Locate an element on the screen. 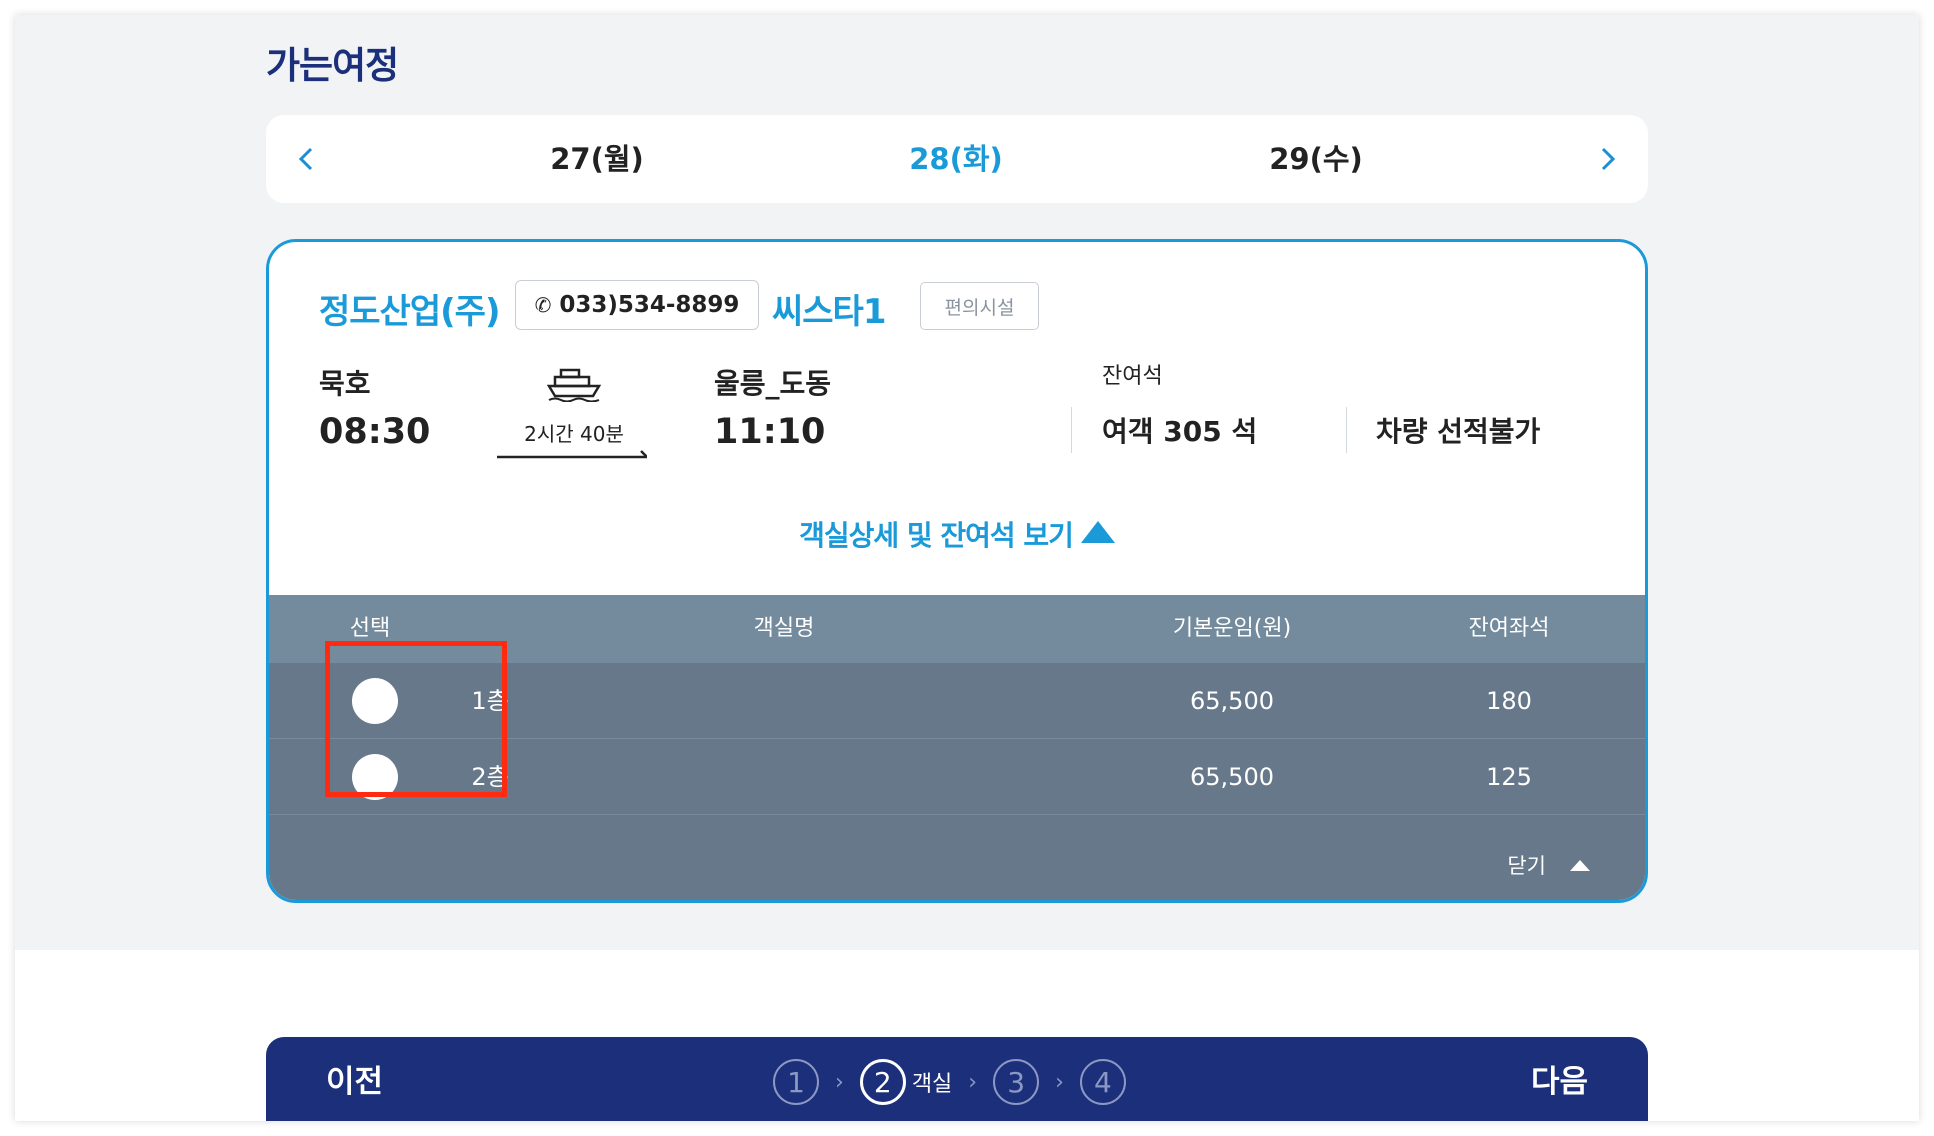 The image size is (1934, 1136). vehicle-seats: 차량 선적불가 is located at coordinates (1458, 431).